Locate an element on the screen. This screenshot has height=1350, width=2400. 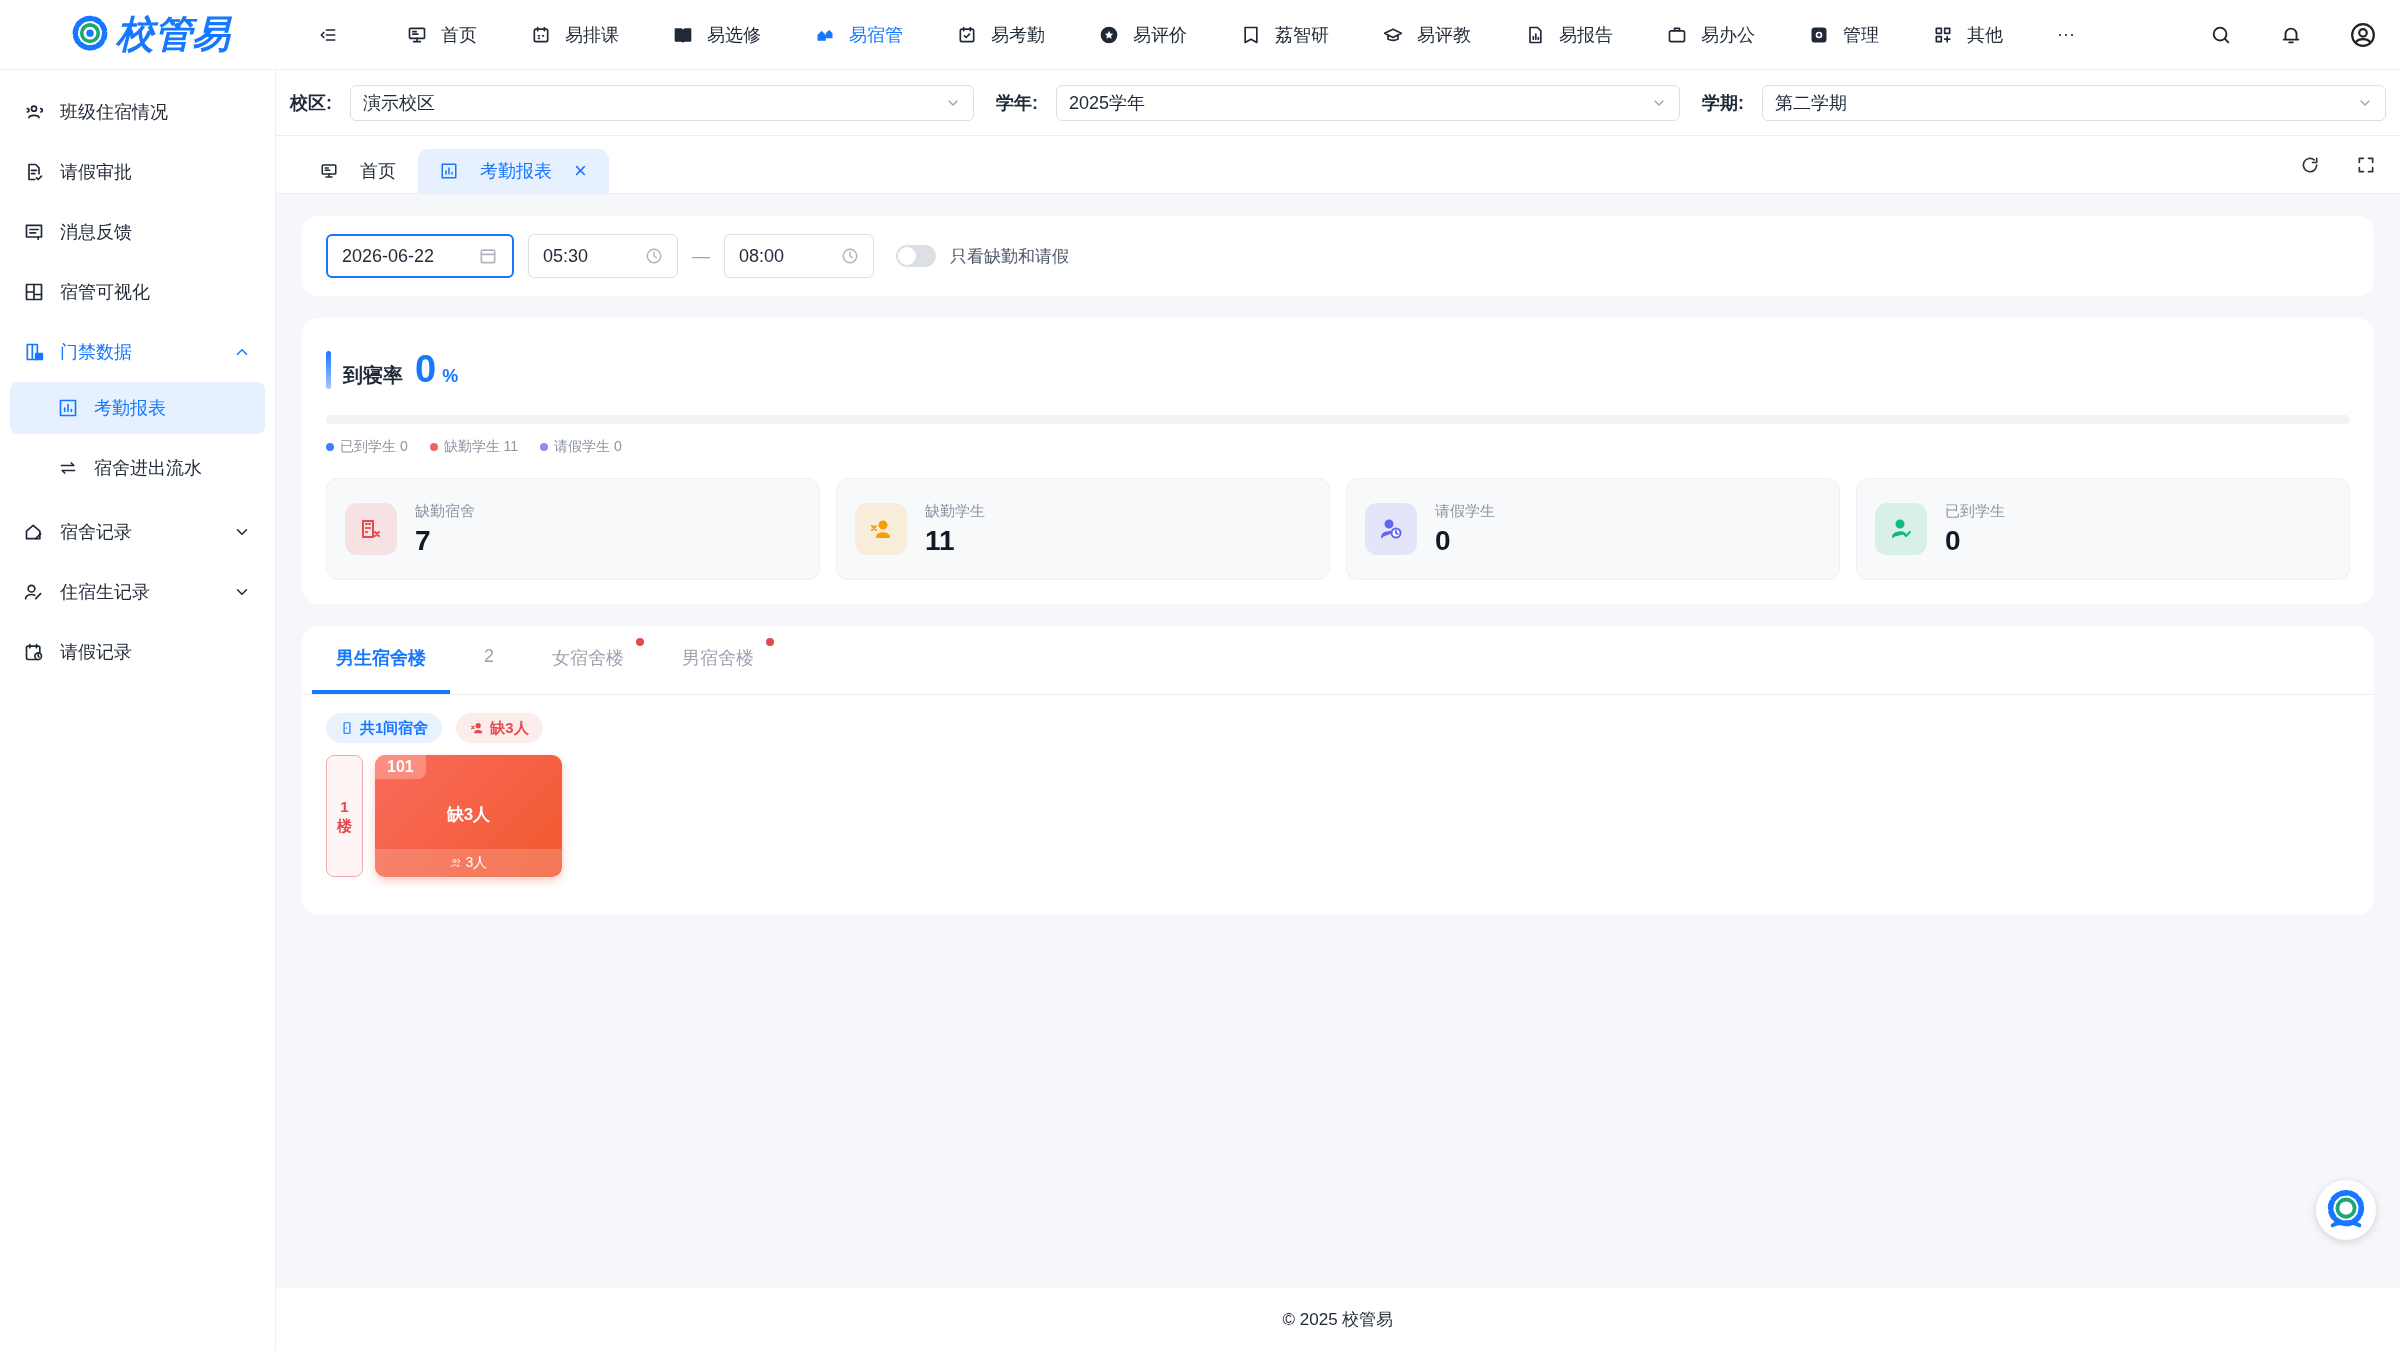
sidebar-item: 宿管可视化 is located at coordinates (137, 292).